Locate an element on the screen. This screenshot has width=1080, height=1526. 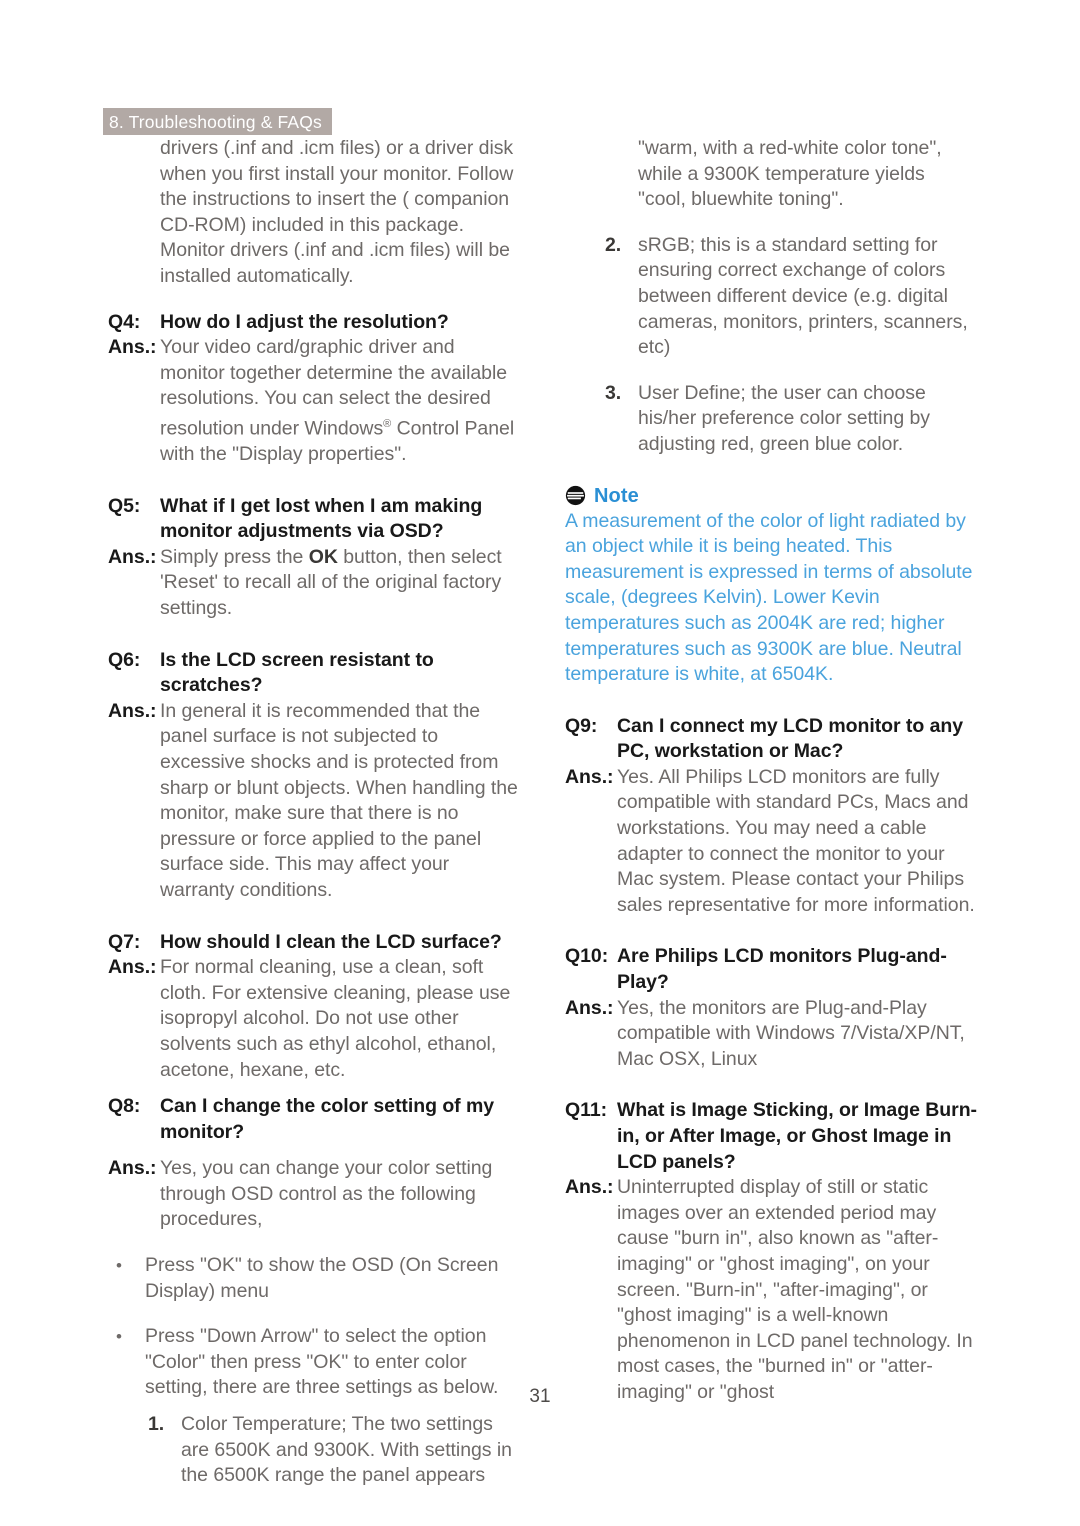
qa-block-q7: Q7: How should I clean the LCD surface? is located at coordinates (314, 943).